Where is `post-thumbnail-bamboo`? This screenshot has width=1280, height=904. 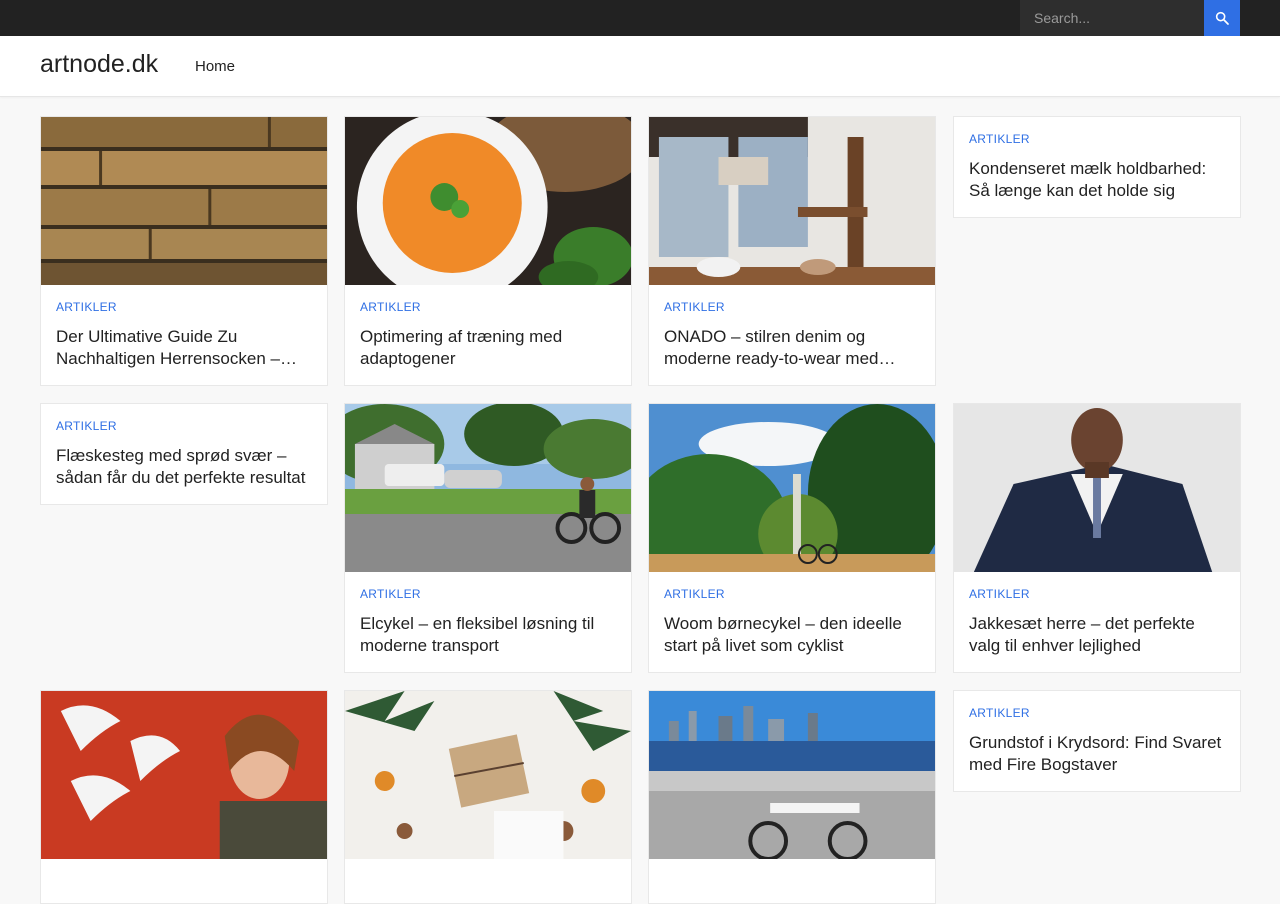 post-thumbnail-bamboo is located at coordinates (184, 201).